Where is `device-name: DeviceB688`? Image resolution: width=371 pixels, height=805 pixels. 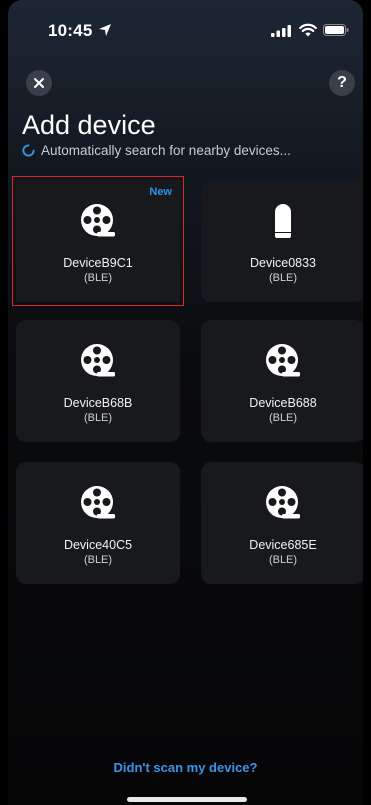 device-name: DeviceB688 is located at coordinates (283, 403).